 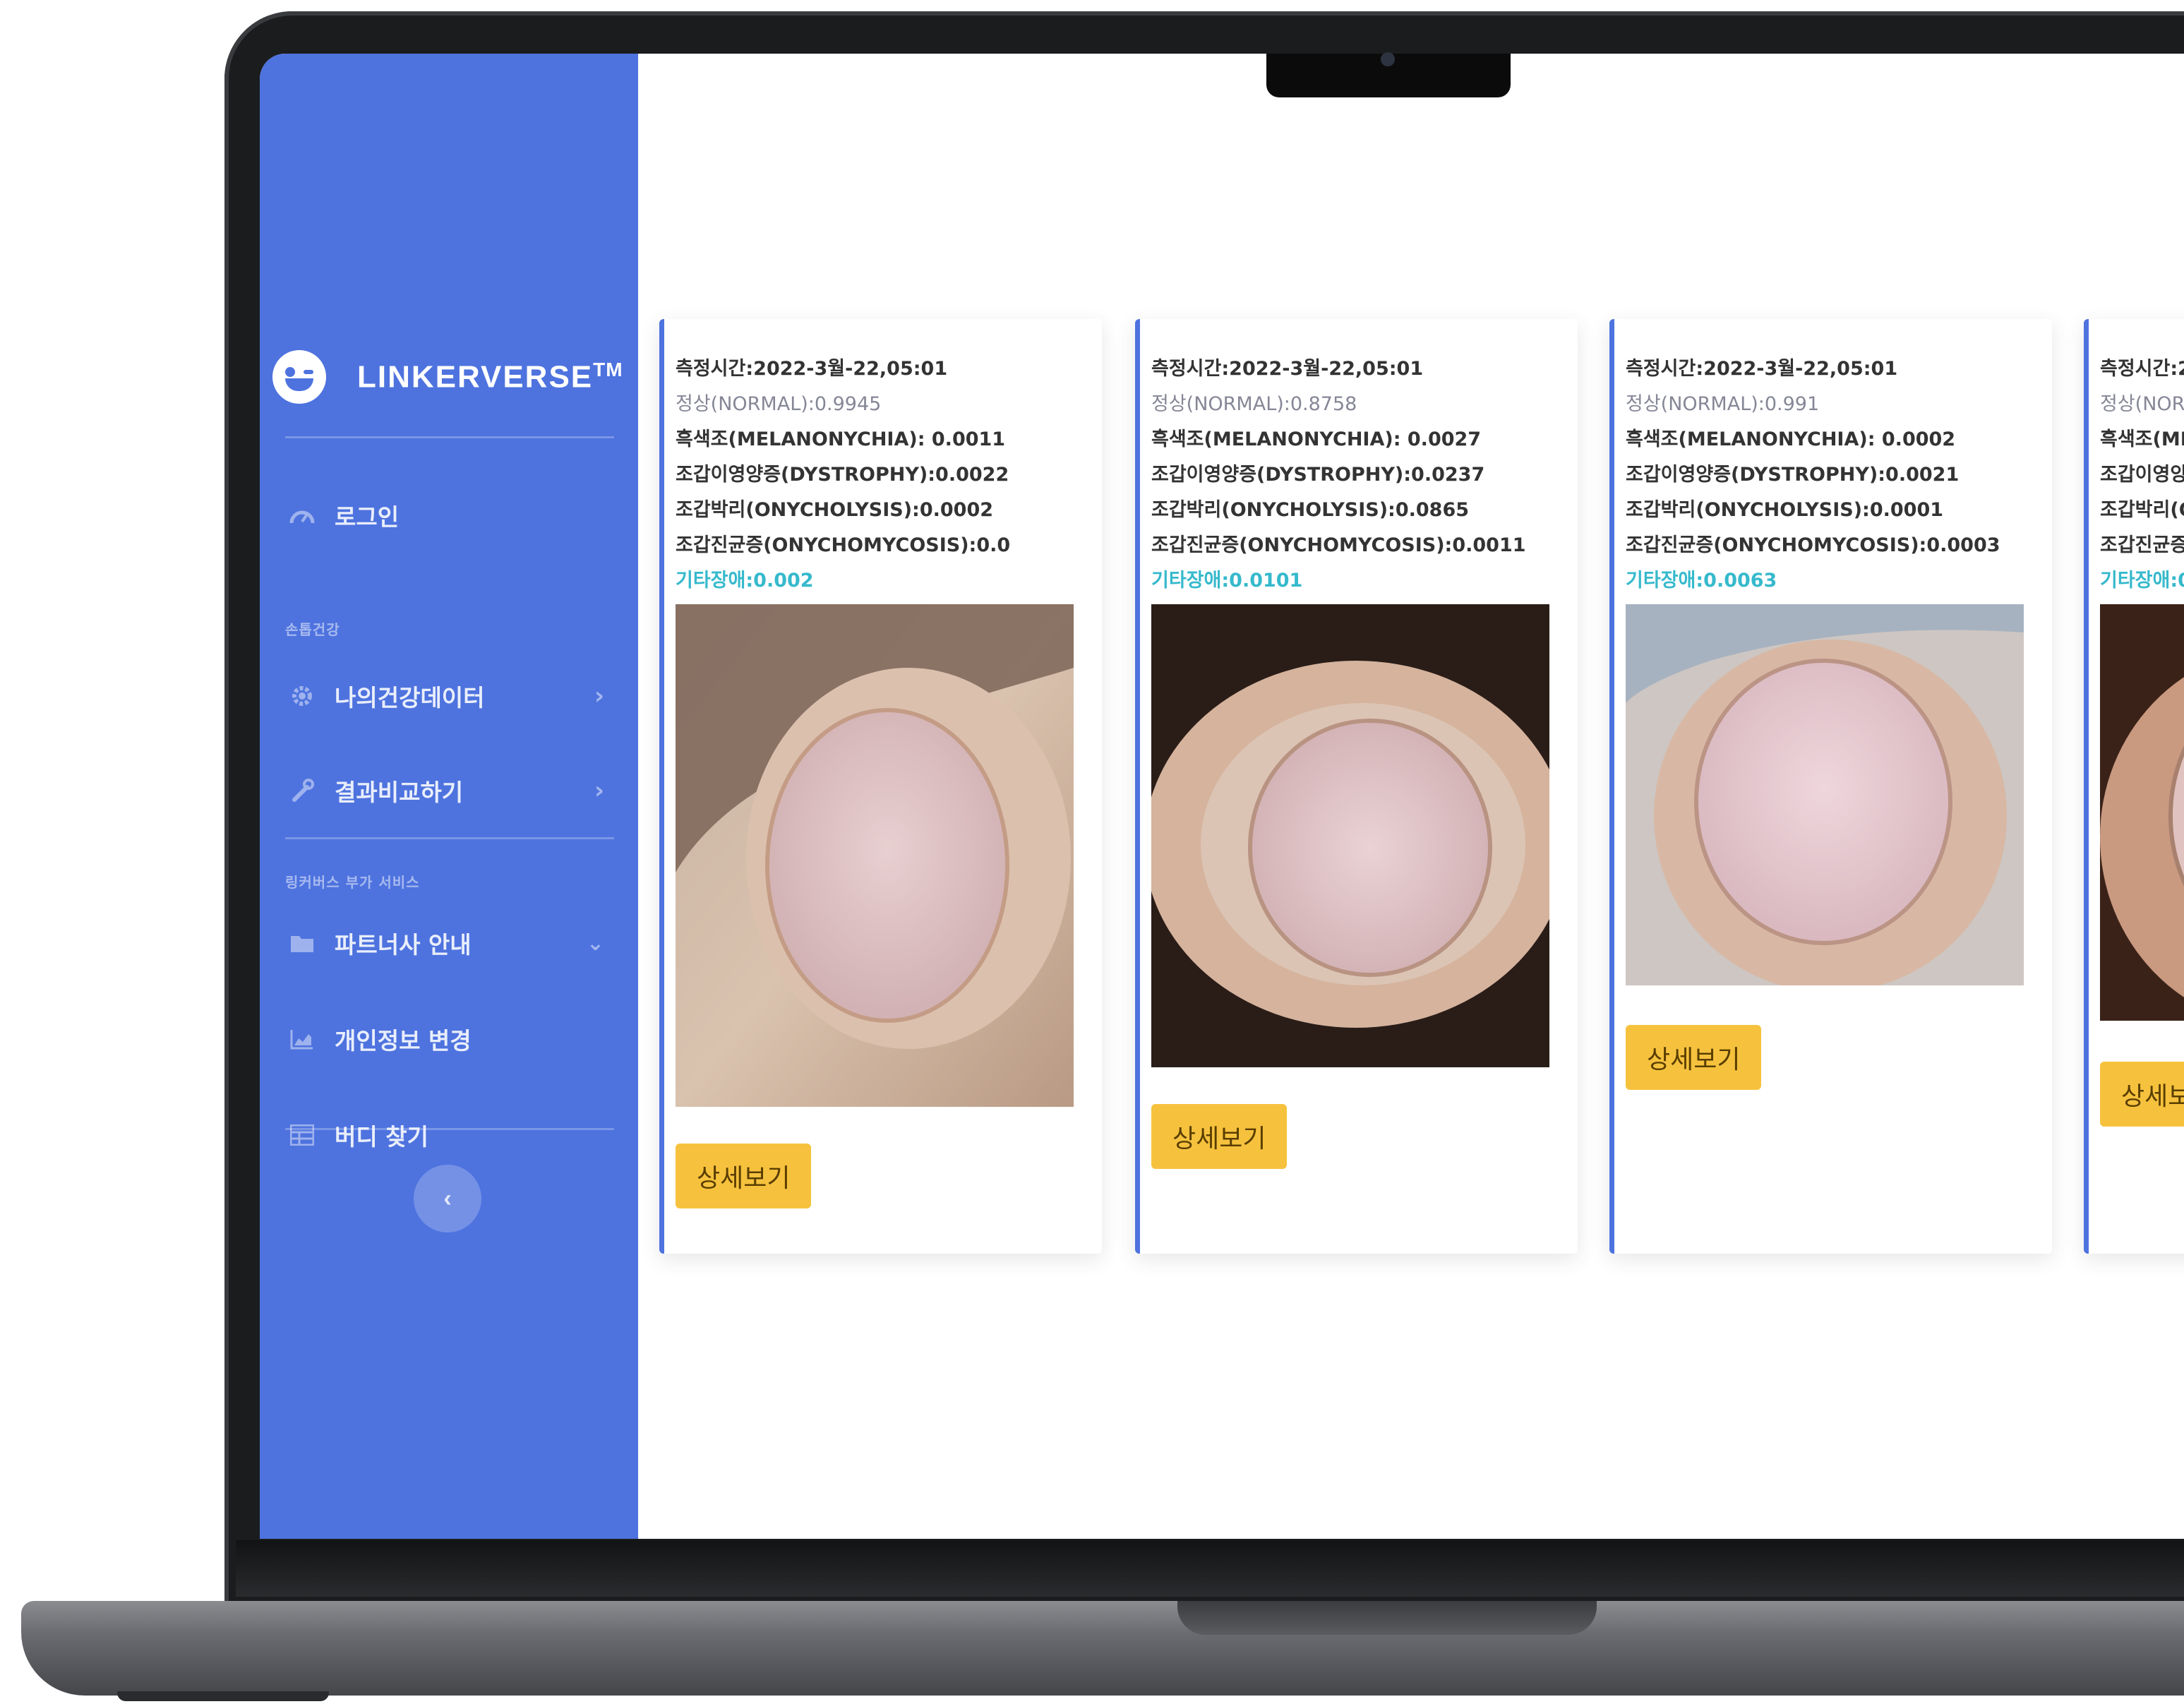 What do you see at coordinates (302, 1039) in the screenshot?
I see `chart-area-icon` at bounding box center [302, 1039].